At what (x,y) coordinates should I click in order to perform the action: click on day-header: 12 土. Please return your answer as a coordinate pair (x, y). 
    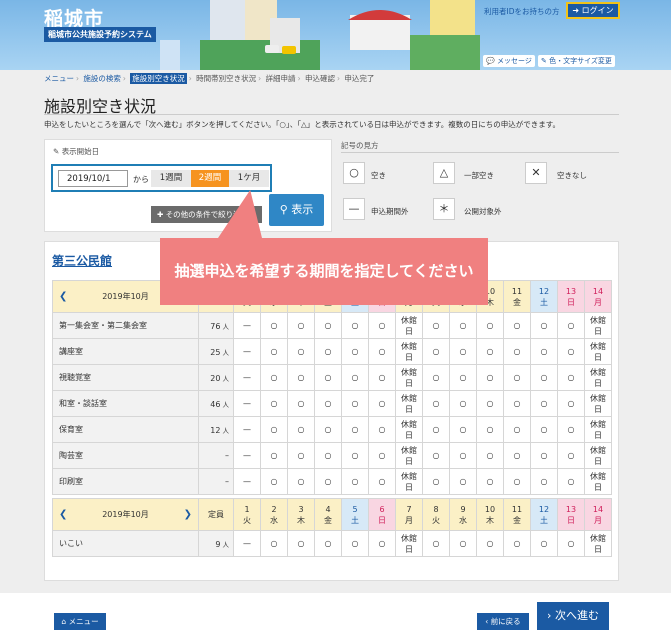
    Looking at the image, I should click on (544, 296).